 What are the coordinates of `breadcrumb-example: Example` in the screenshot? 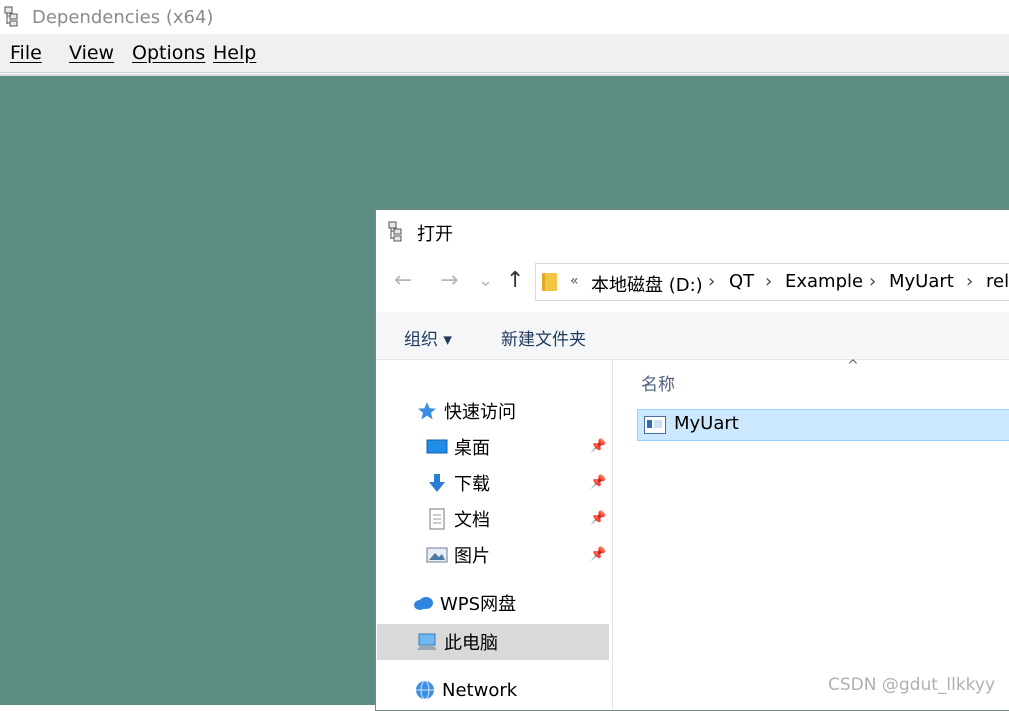 It's located at (824, 281).